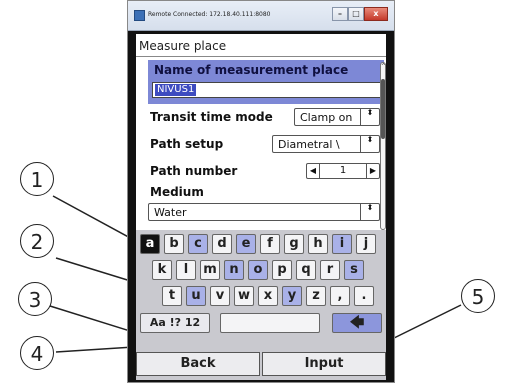 Image resolution: width=515 pixels, height=383 pixels. Describe the element at coordinates (222, 244) in the screenshot. I see `key-d: d` at that location.